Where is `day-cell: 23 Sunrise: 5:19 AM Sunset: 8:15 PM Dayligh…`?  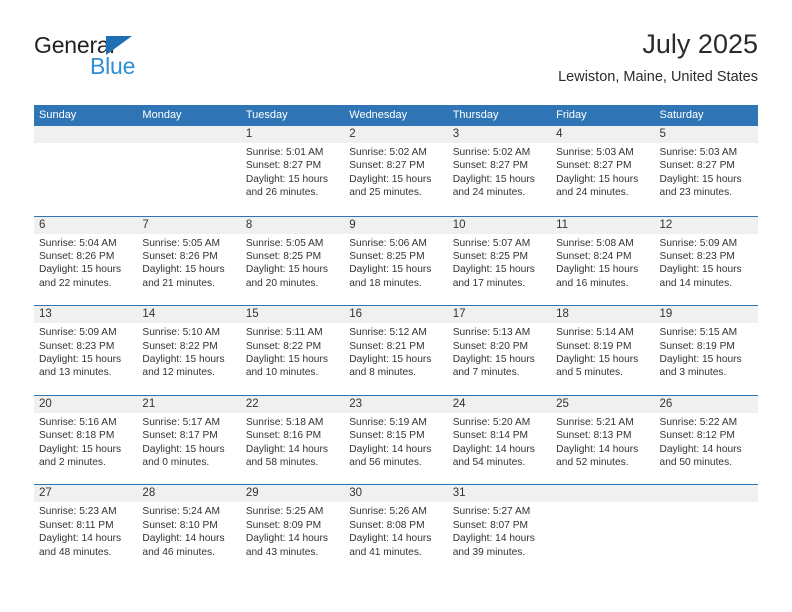
day-cell: 23 Sunrise: 5:19 AM Sunset: 8:15 PM Dayligh… is located at coordinates (396, 440).